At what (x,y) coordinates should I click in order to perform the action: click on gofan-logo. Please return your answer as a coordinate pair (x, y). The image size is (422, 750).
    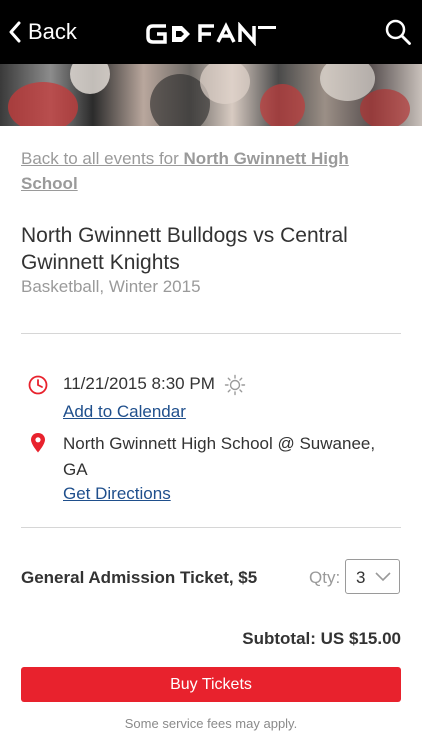
    Looking at the image, I should click on (211, 34).